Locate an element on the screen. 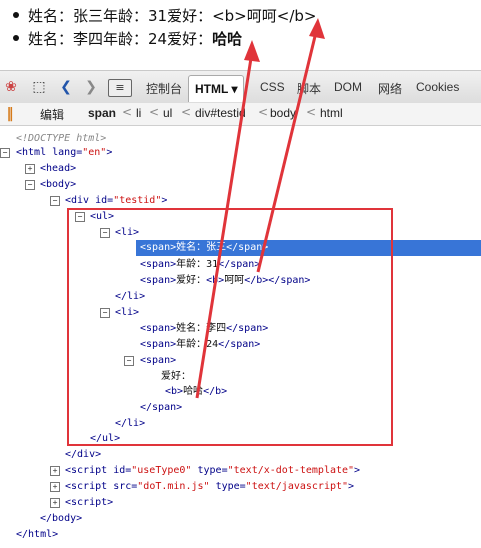 The image size is (481, 548). doctype-text: <!DOCTYPE html> is located at coordinates (61, 138).